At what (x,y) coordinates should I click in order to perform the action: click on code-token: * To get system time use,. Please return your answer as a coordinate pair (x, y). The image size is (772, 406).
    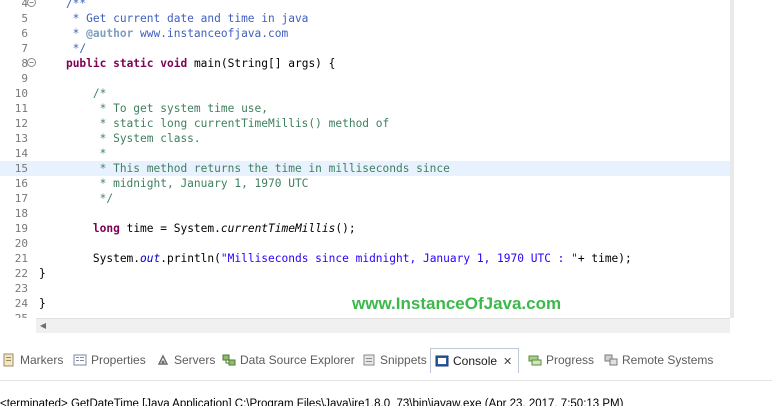
    Looking at the image, I should click on (154, 108).